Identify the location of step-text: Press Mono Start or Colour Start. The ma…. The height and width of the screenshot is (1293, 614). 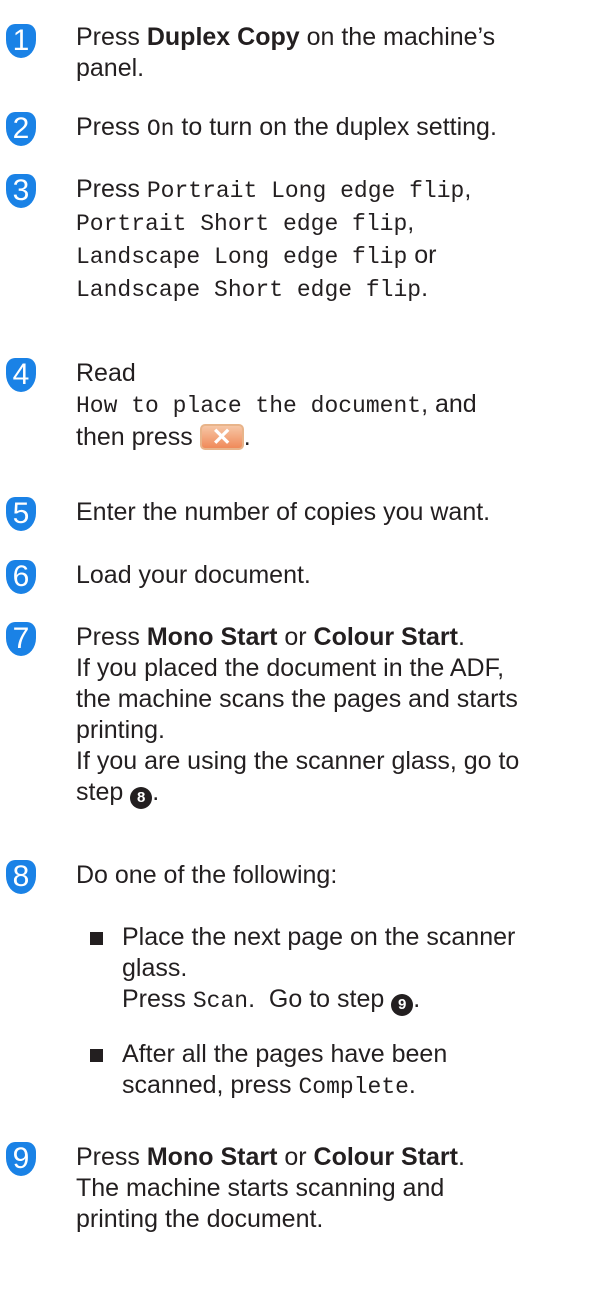
(270, 1188).